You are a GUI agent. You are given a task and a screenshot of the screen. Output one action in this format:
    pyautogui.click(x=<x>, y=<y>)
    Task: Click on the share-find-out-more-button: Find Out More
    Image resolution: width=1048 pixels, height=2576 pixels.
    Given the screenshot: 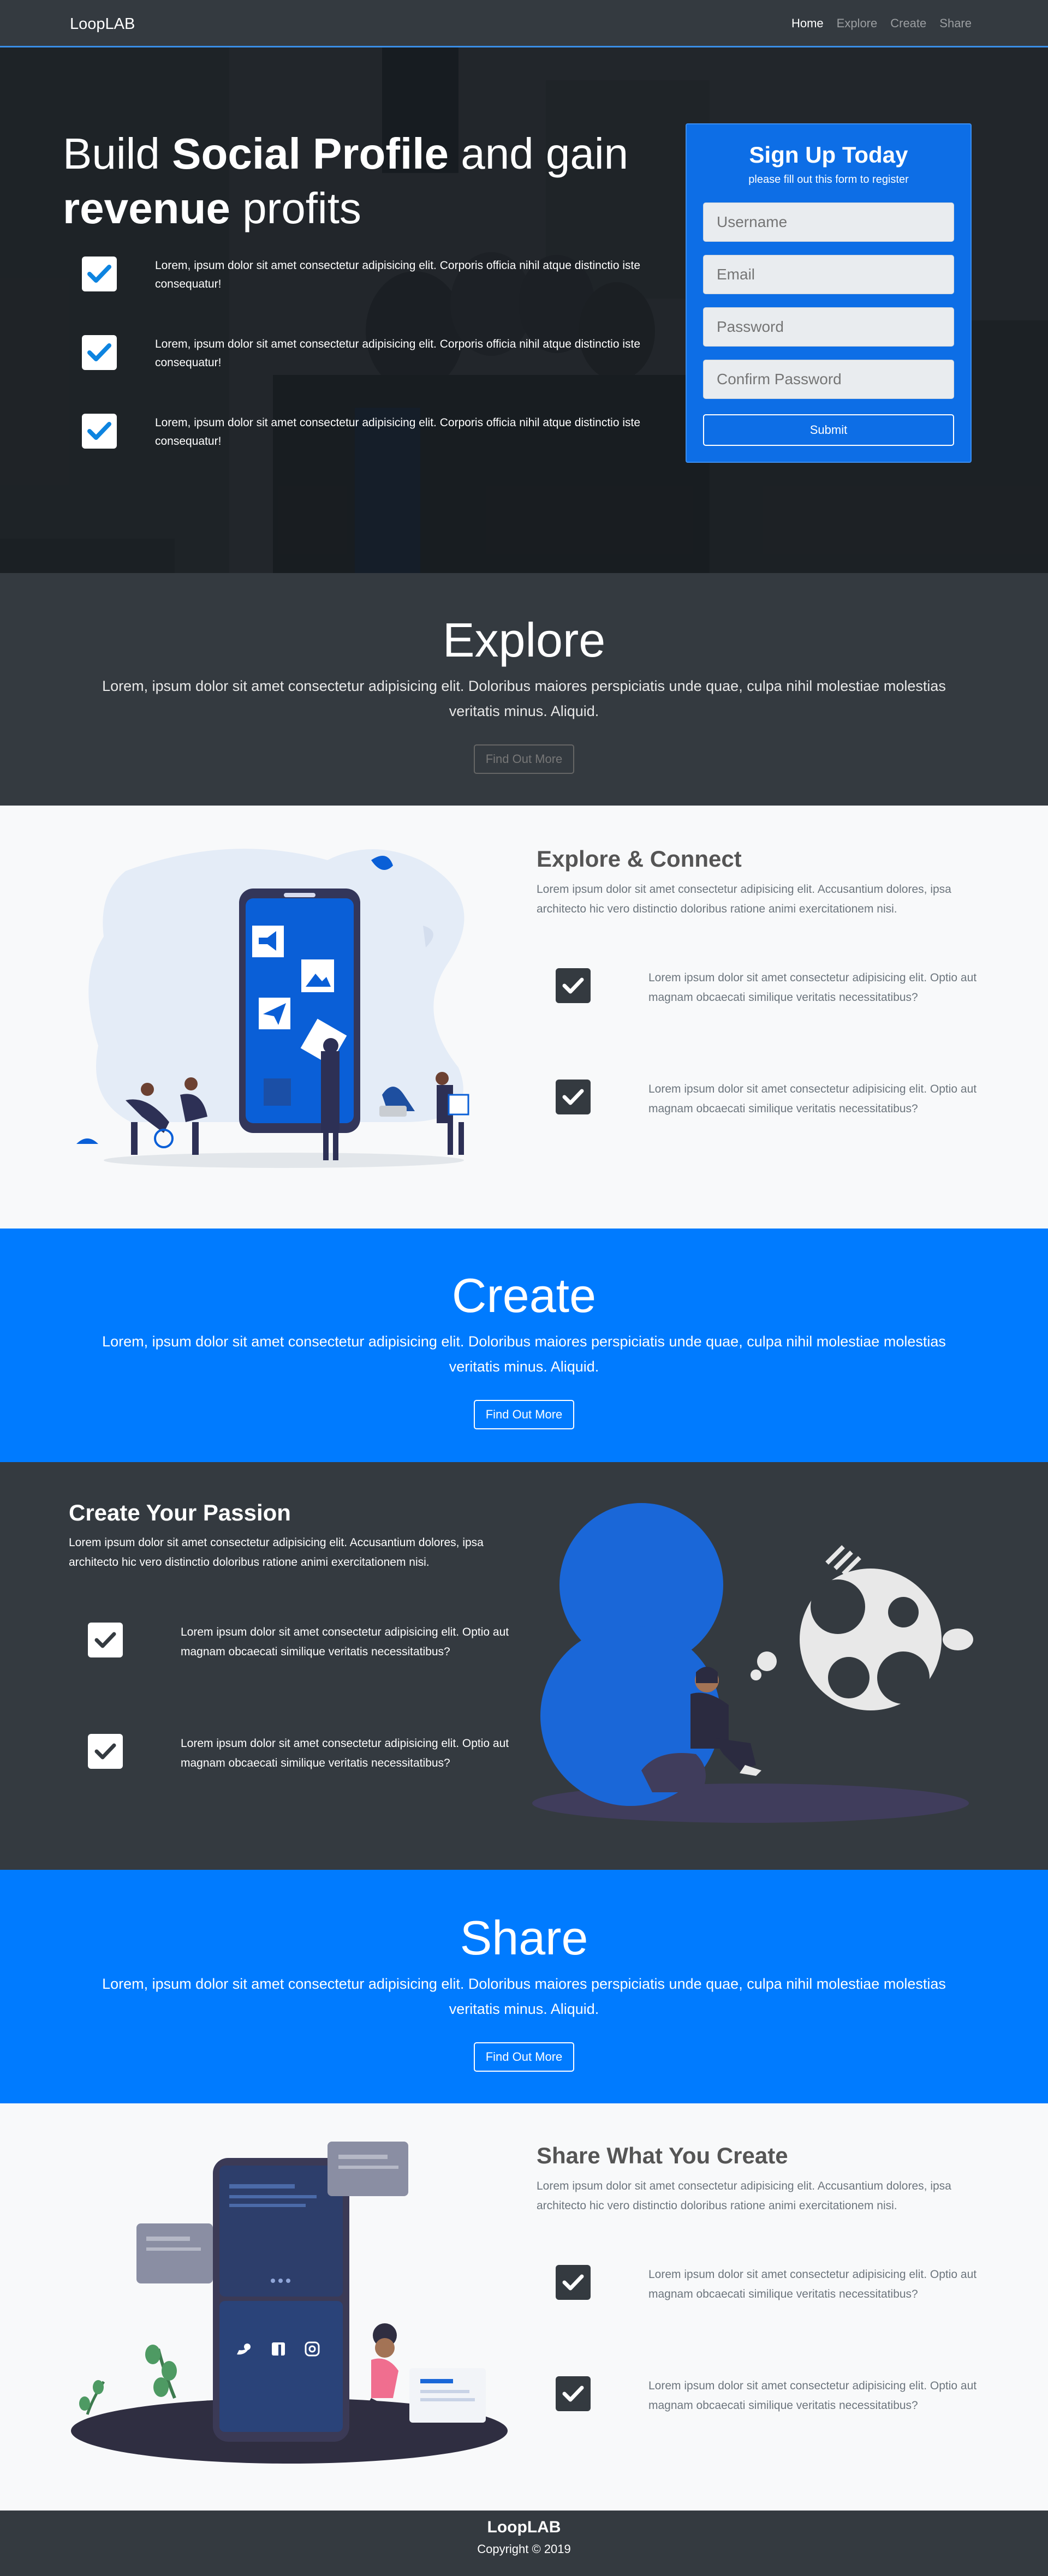 What is the action you would take?
    pyautogui.click(x=524, y=2057)
    